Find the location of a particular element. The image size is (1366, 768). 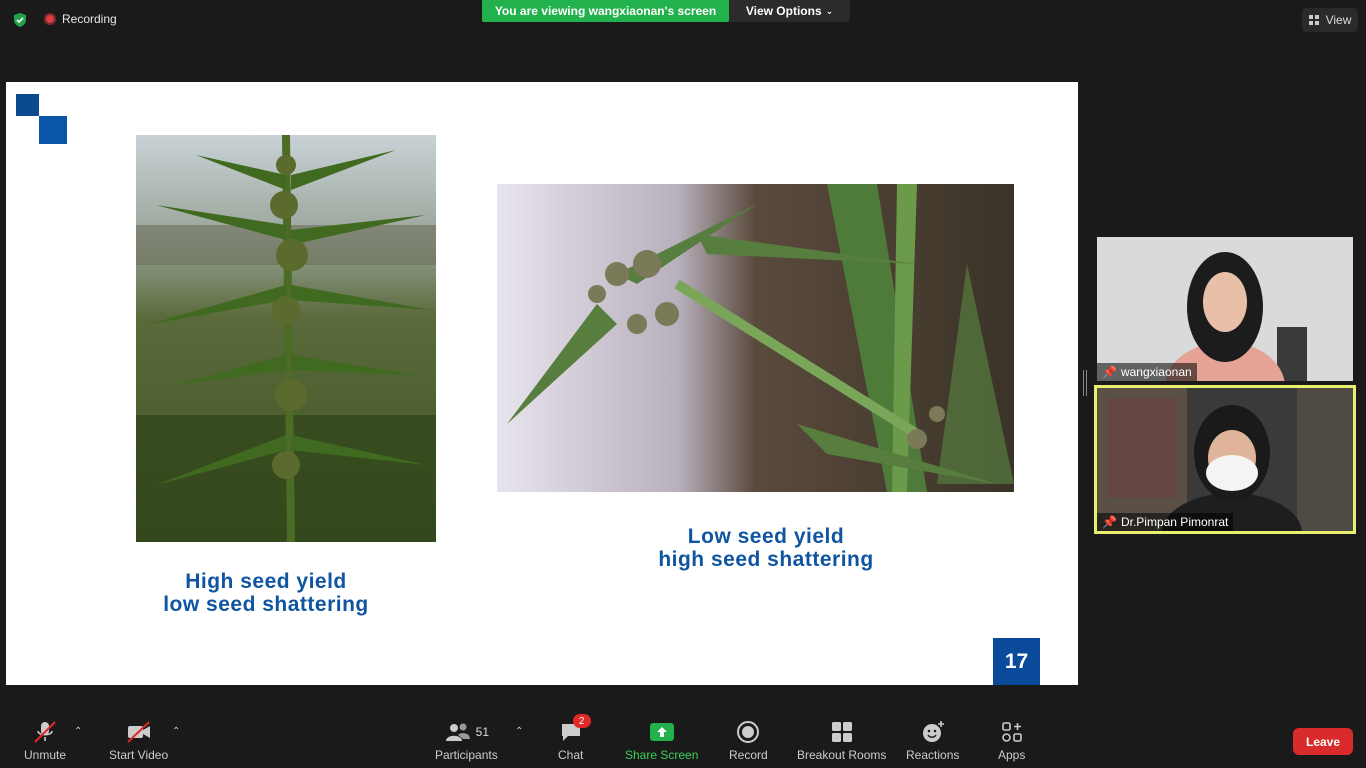

leave-button: Leave is located at coordinates (1323, 741).